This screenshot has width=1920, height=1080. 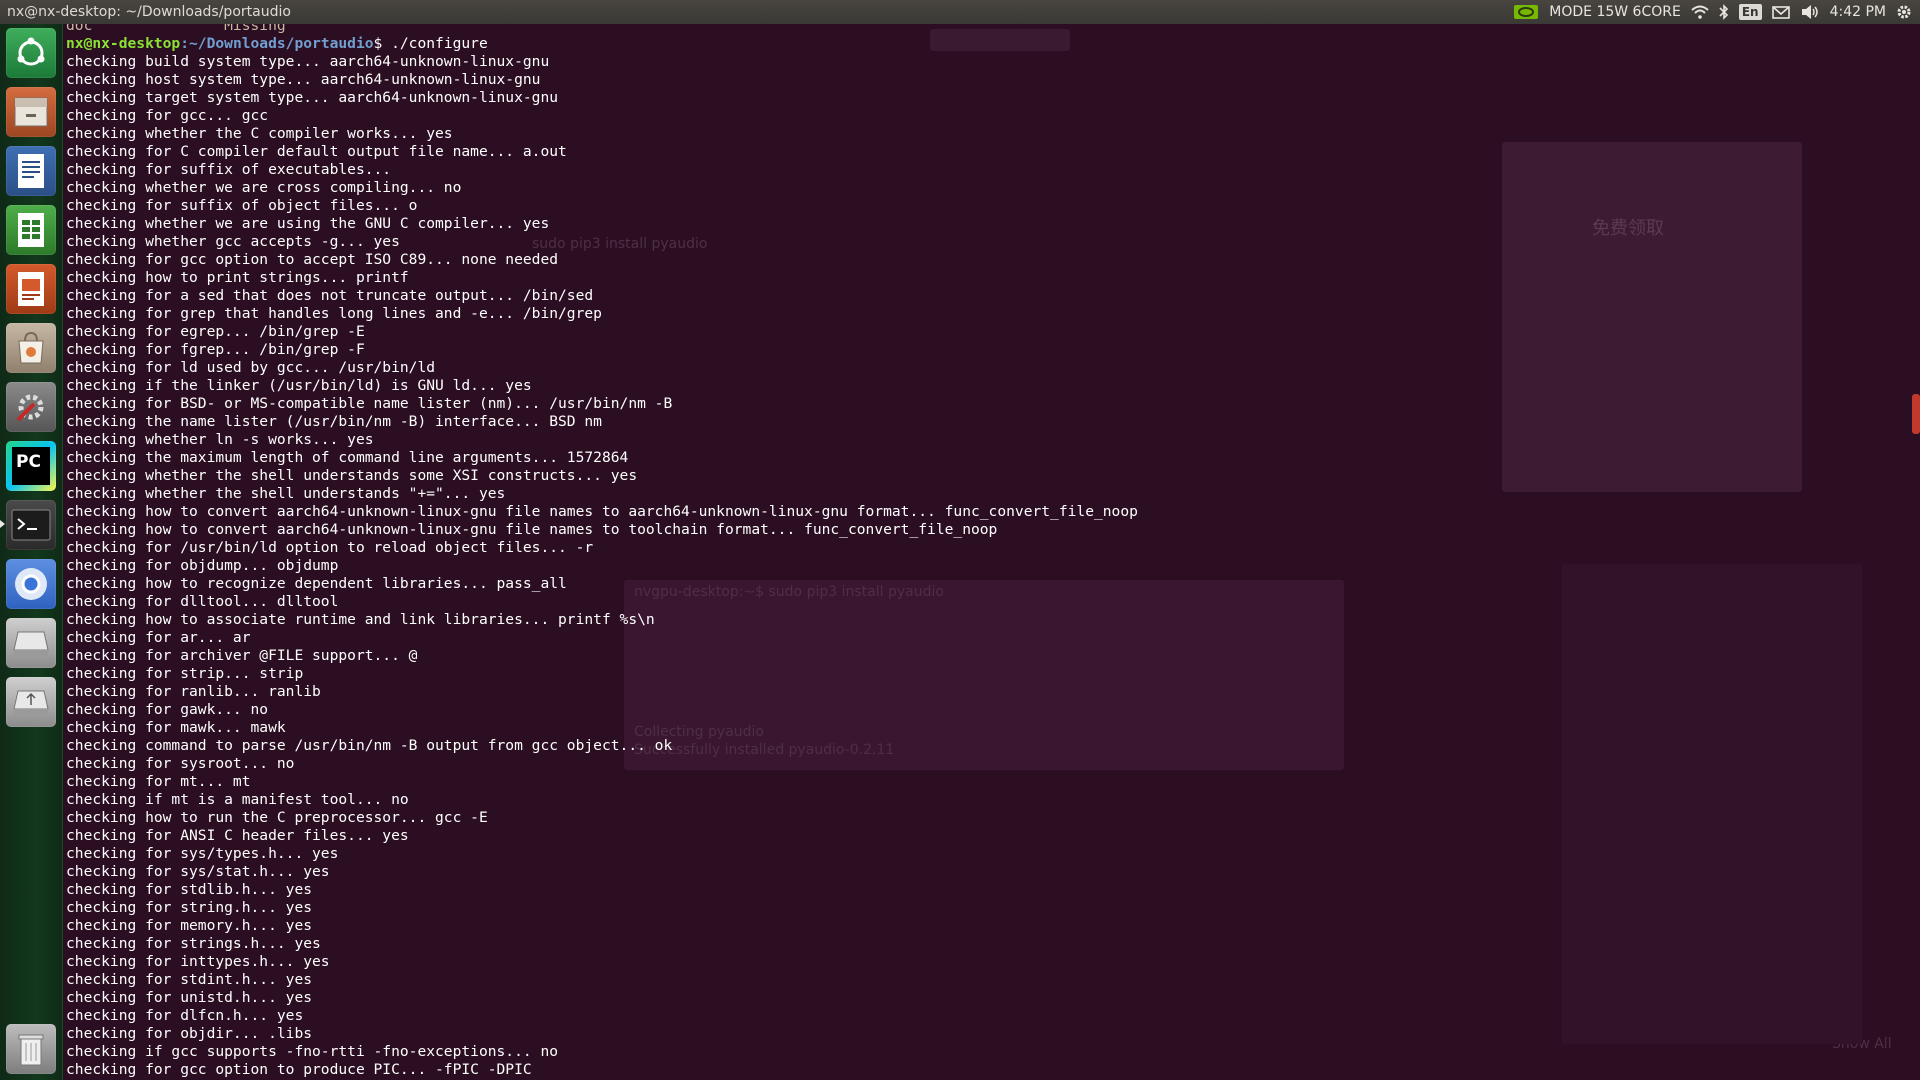 What do you see at coordinates (1526, 12) in the screenshot?
I see `nvidia-icon` at bounding box center [1526, 12].